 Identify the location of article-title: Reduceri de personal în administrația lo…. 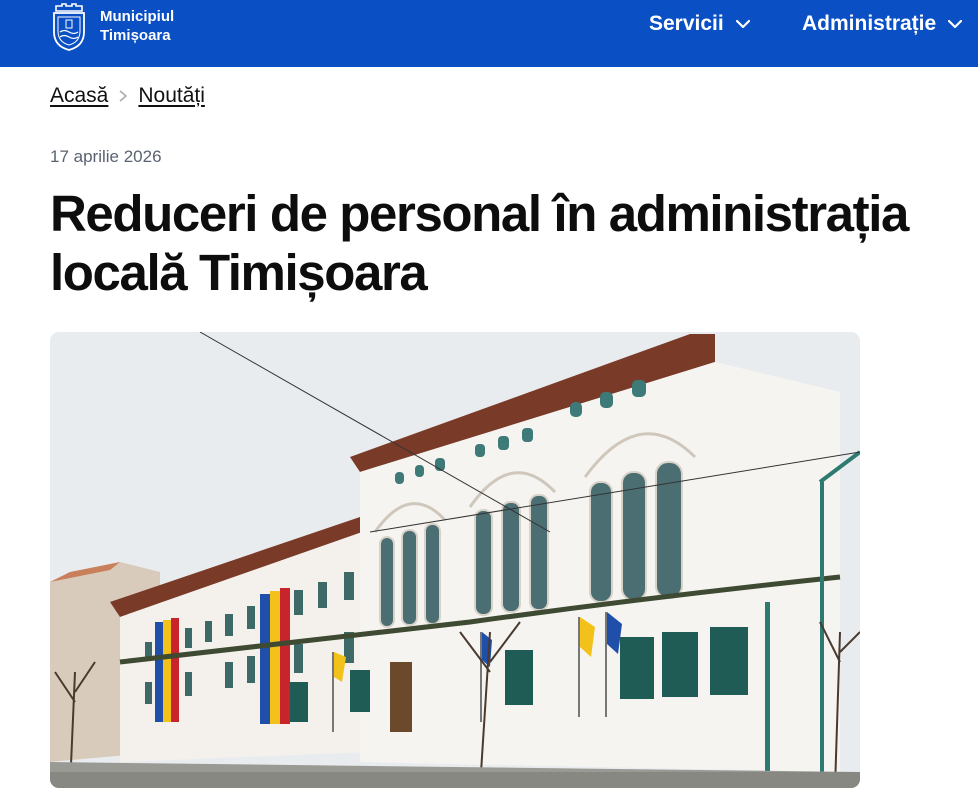
(479, 243).